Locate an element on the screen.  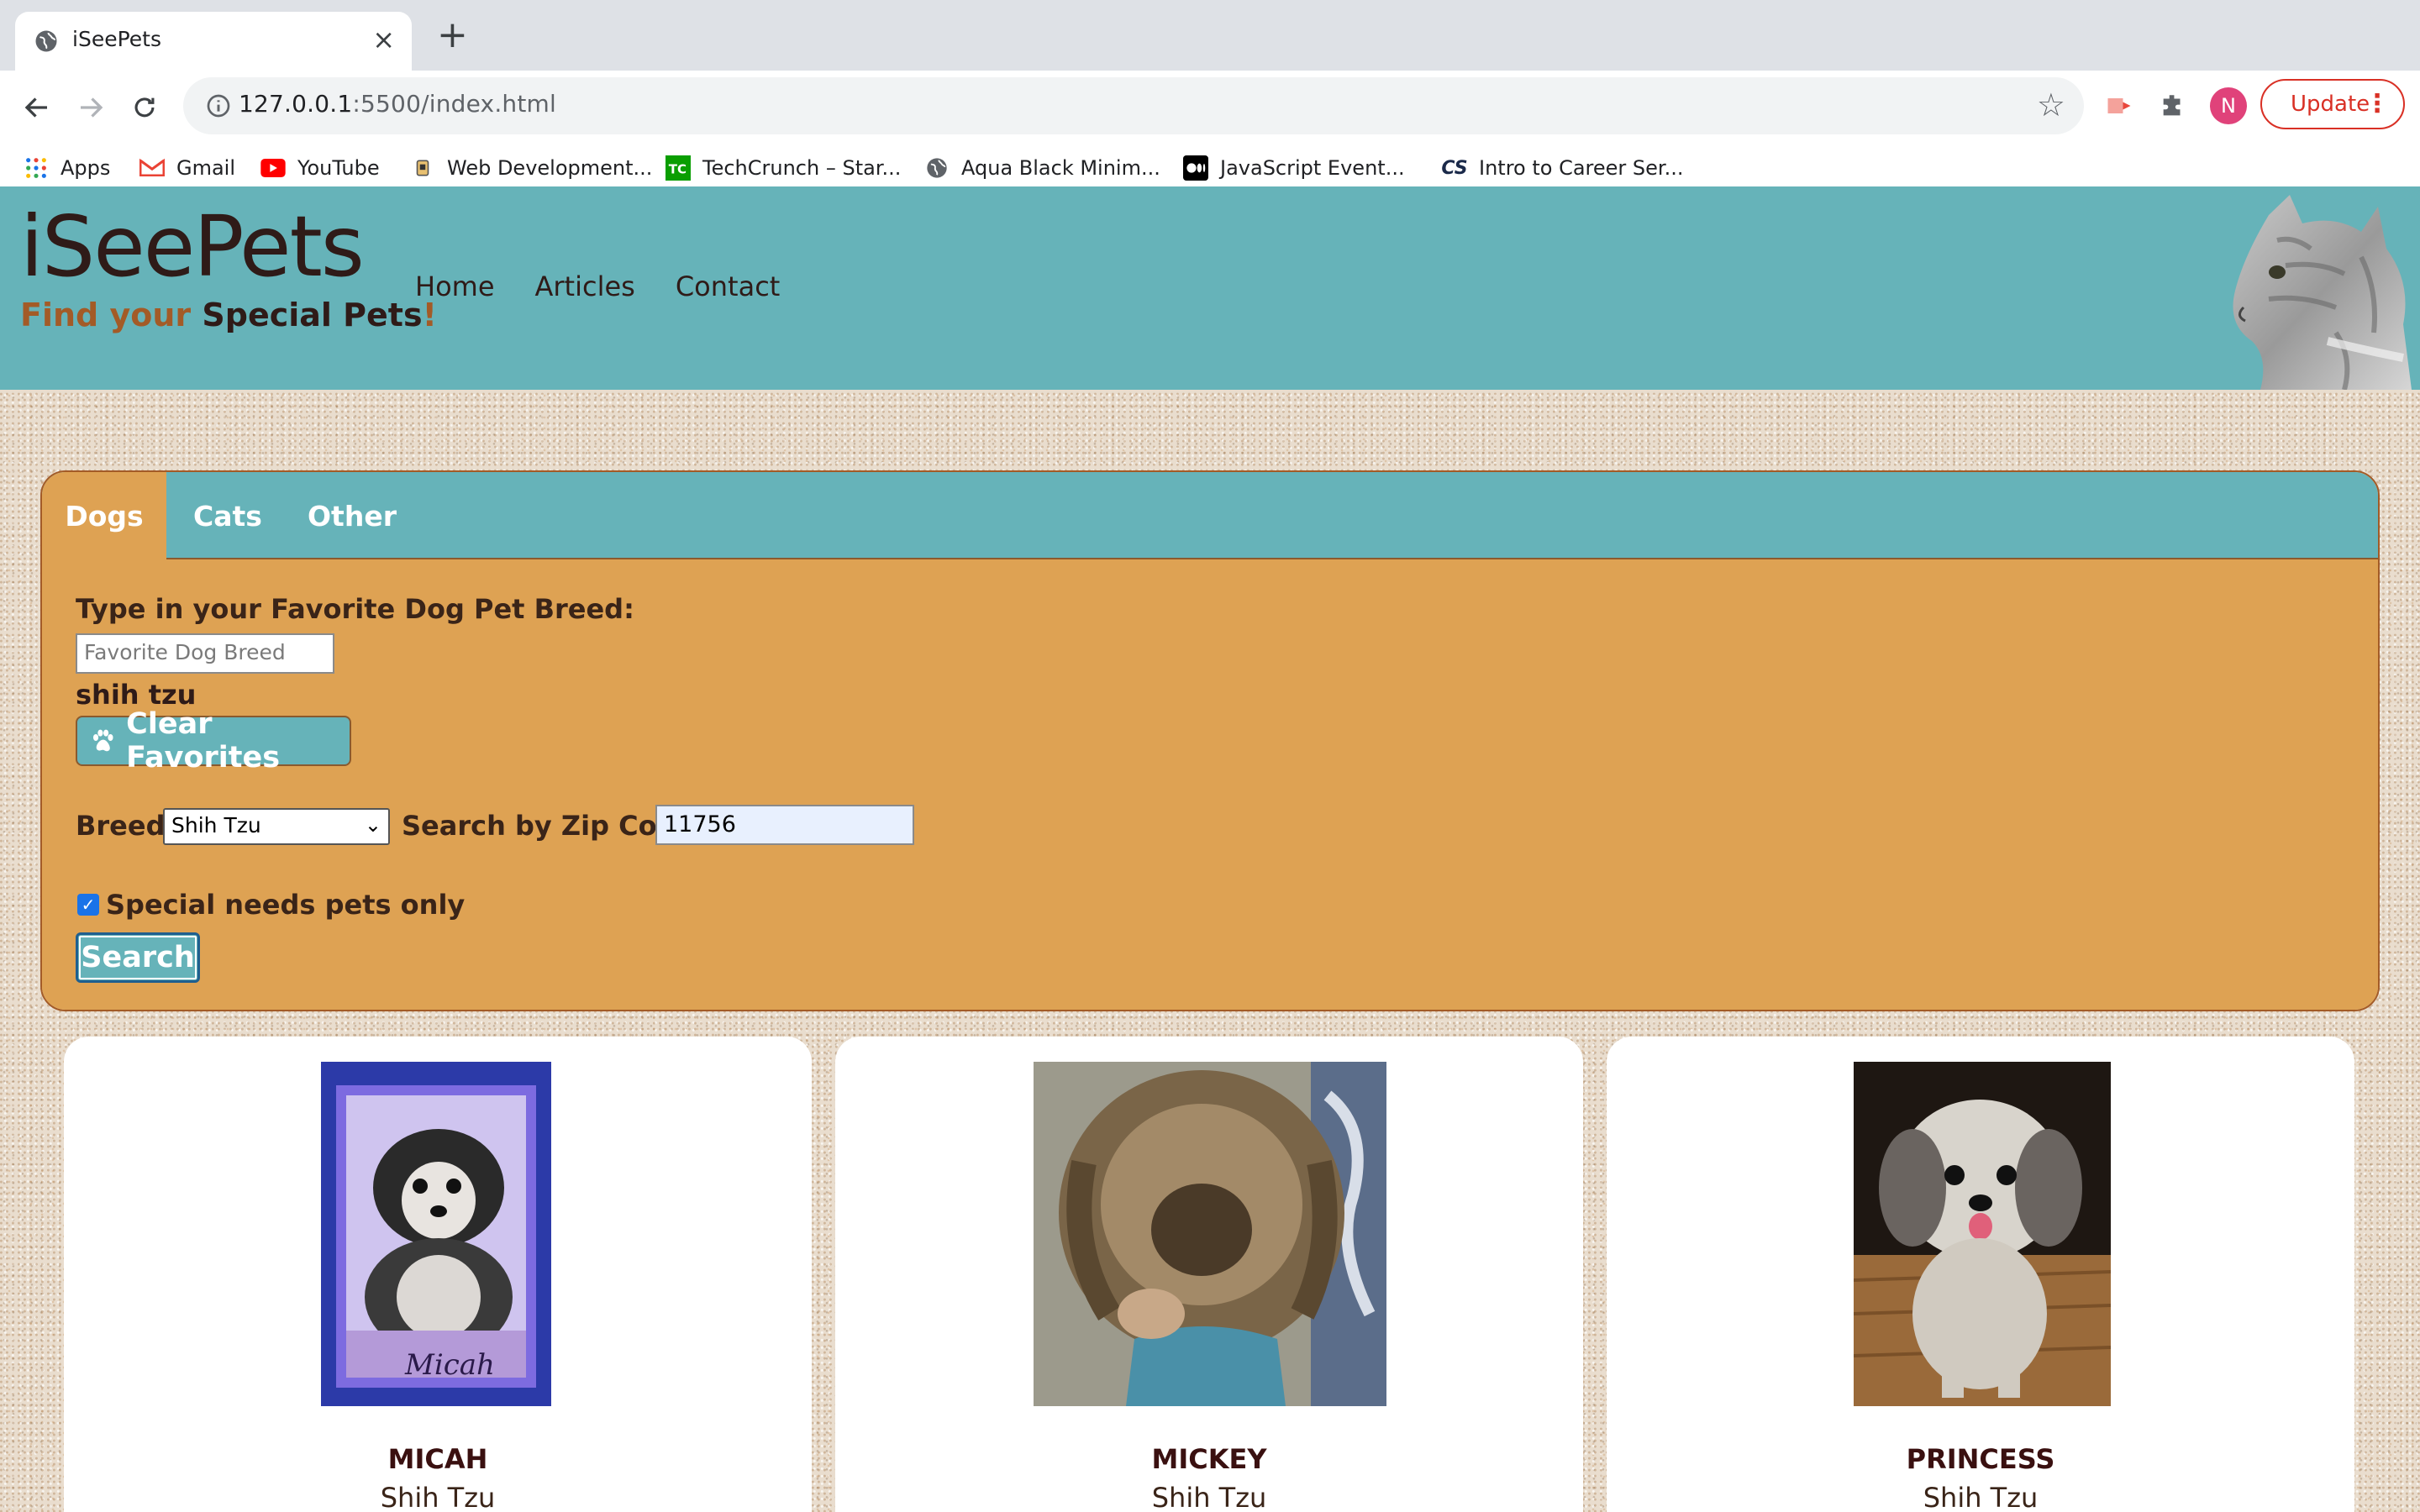
special-needs-label: Special needs pets only is located at coordinates (286, 905).